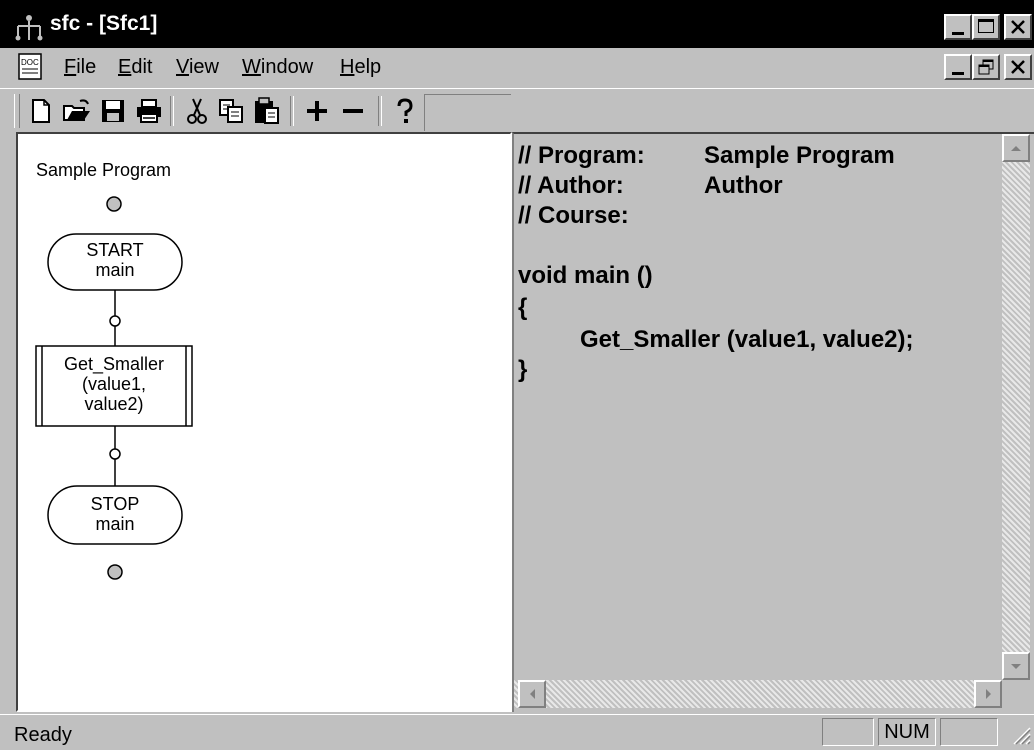 The image size is (1034, 750). What do you see at coordinates (799, 155) in the screenshot?
I see `code-program-value: Sample Program` at bounding box center [799, 155].